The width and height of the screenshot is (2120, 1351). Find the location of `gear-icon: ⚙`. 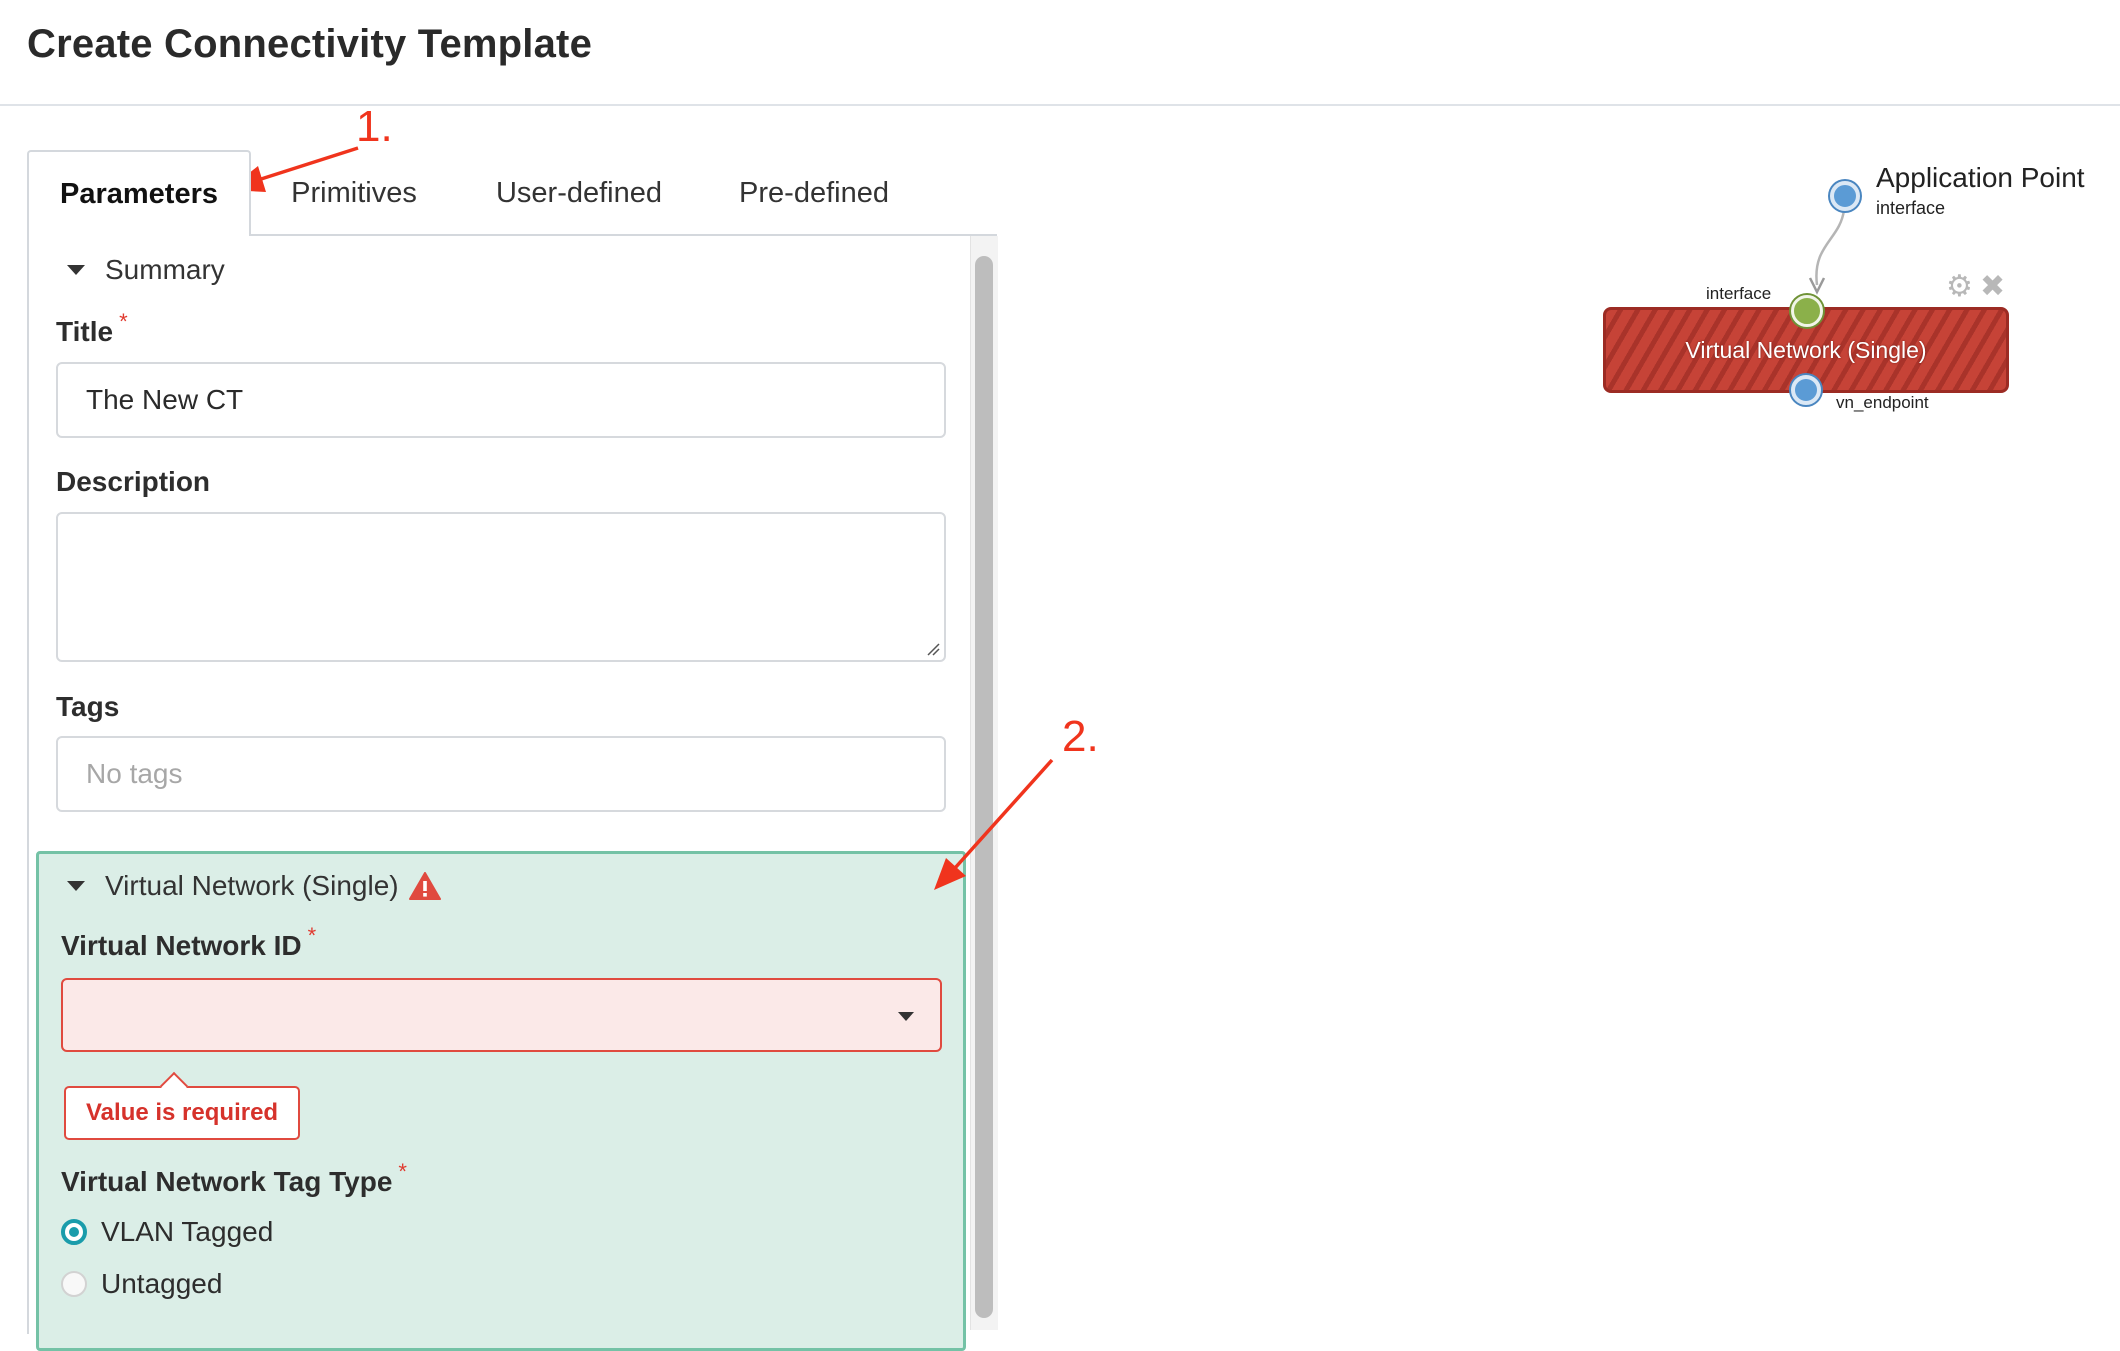

gear-icon: ⚙ is located at coordinates (1959, 287).